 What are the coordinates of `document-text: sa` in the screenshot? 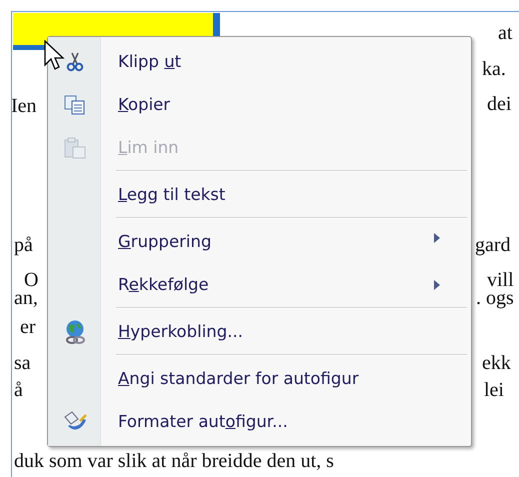 It's located at (22, 363).